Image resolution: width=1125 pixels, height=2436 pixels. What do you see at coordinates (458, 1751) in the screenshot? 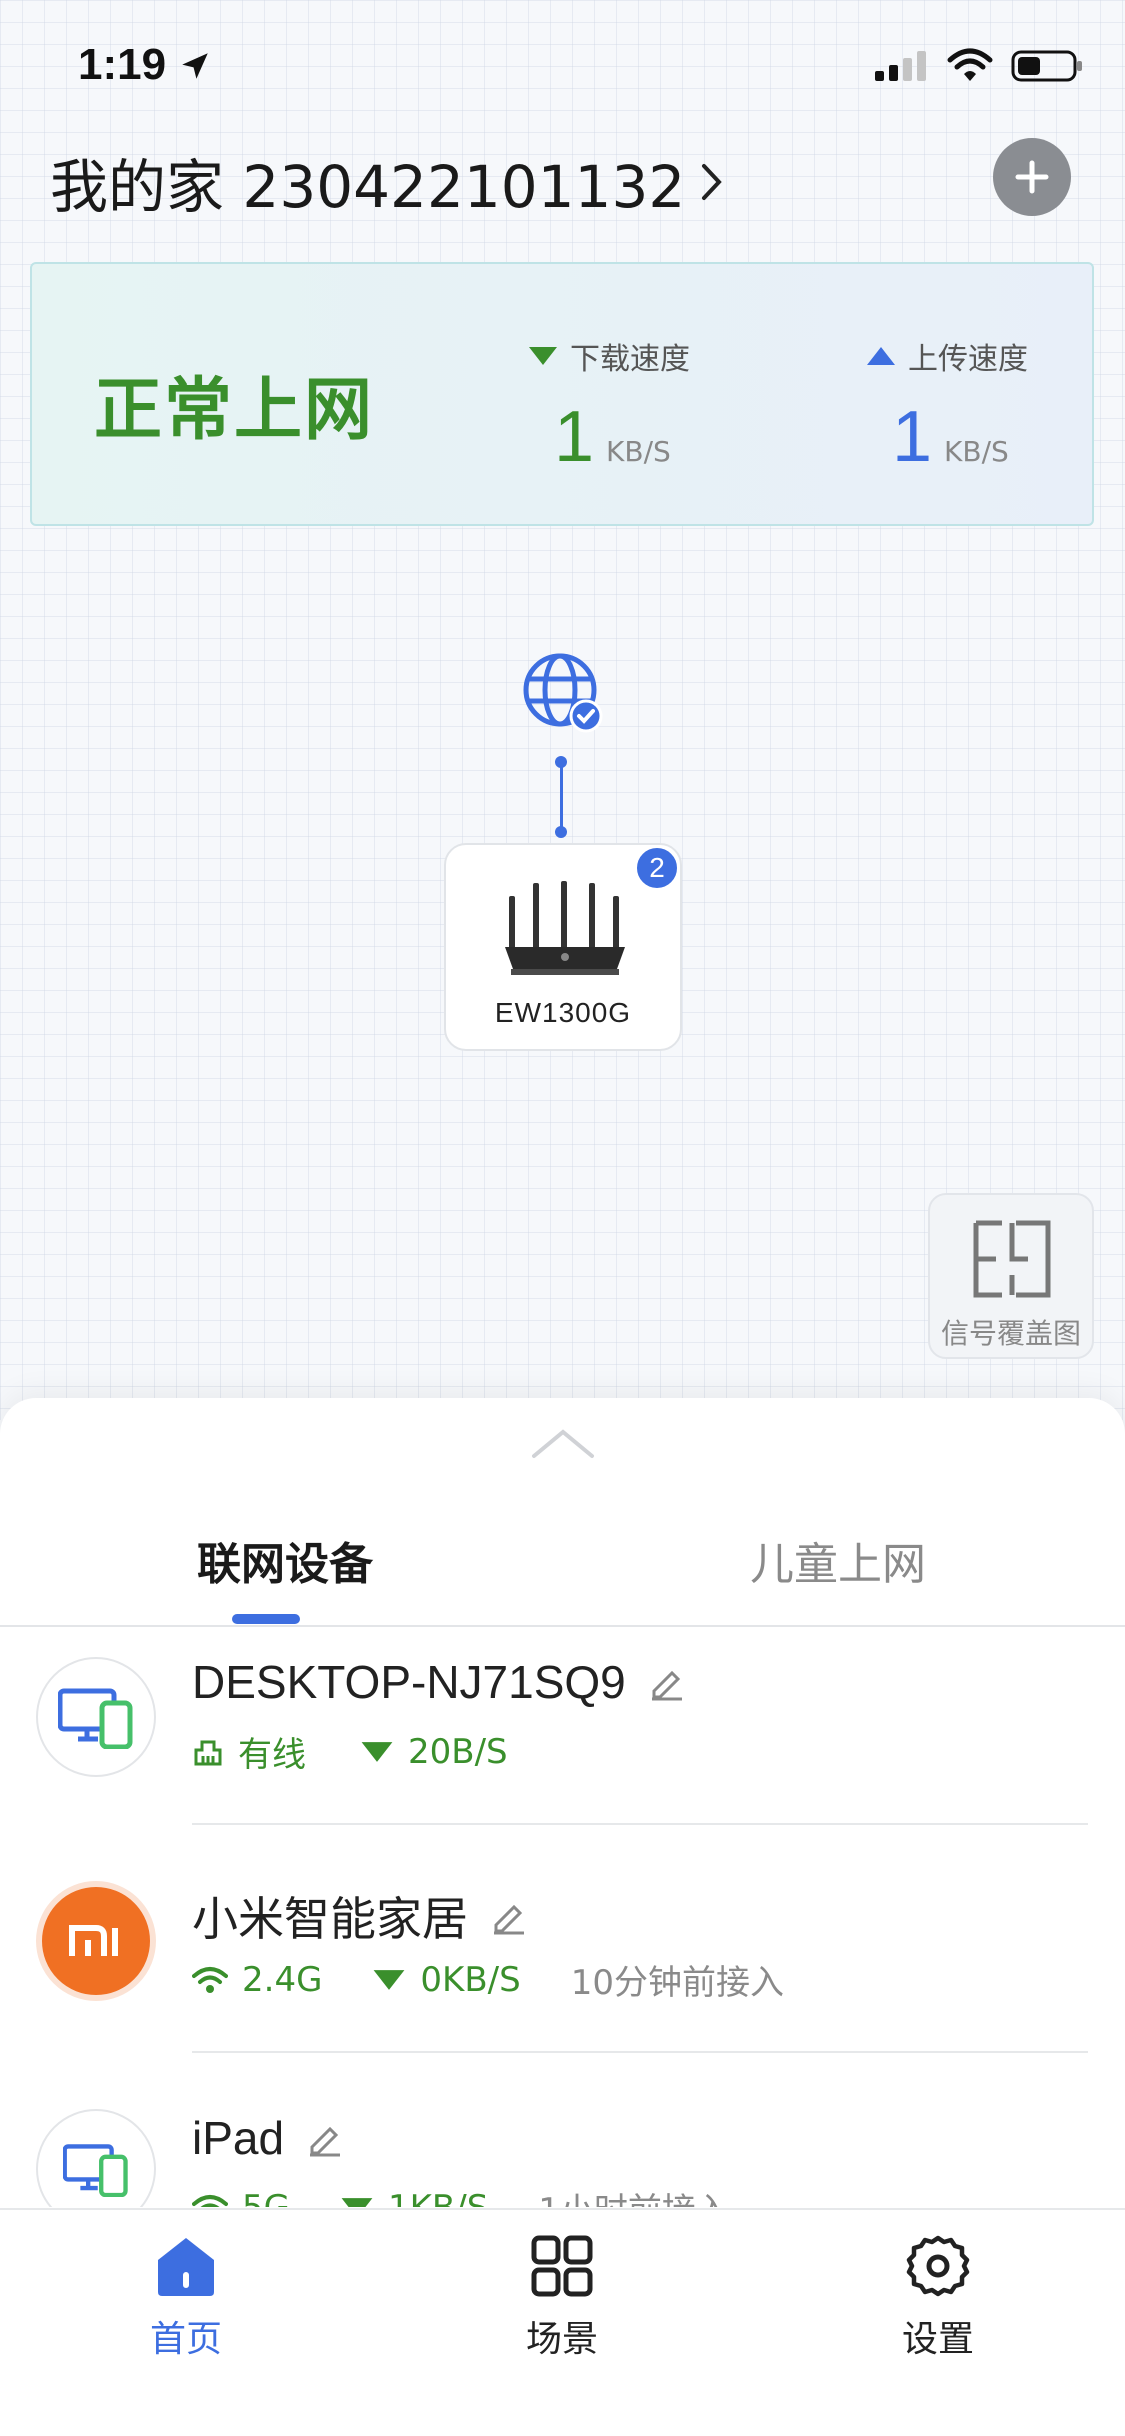
I see `device-speed: 20B/S` at bounding box center [458, 1751].